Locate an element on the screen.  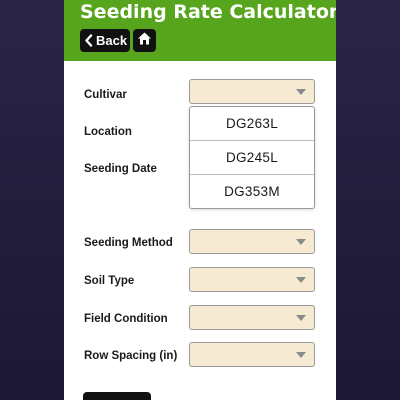
row-spacing-select is located at coordinates (252, 354).